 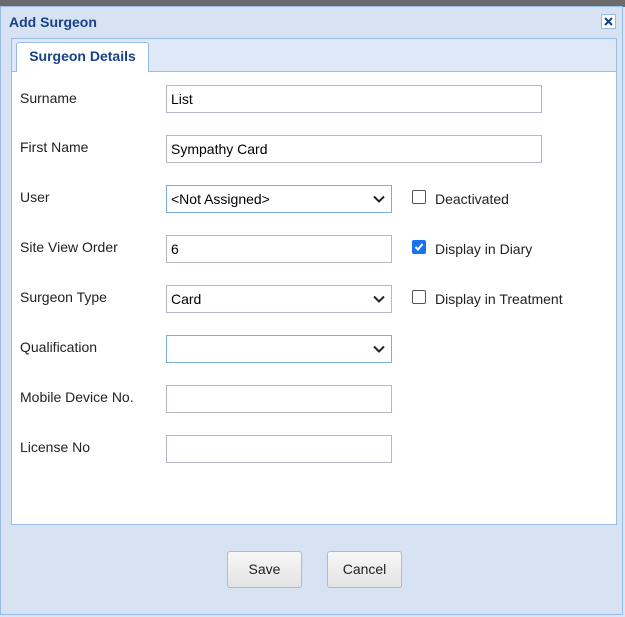 I want to click on mobile-device-no-input, so click(x=279, y=399).